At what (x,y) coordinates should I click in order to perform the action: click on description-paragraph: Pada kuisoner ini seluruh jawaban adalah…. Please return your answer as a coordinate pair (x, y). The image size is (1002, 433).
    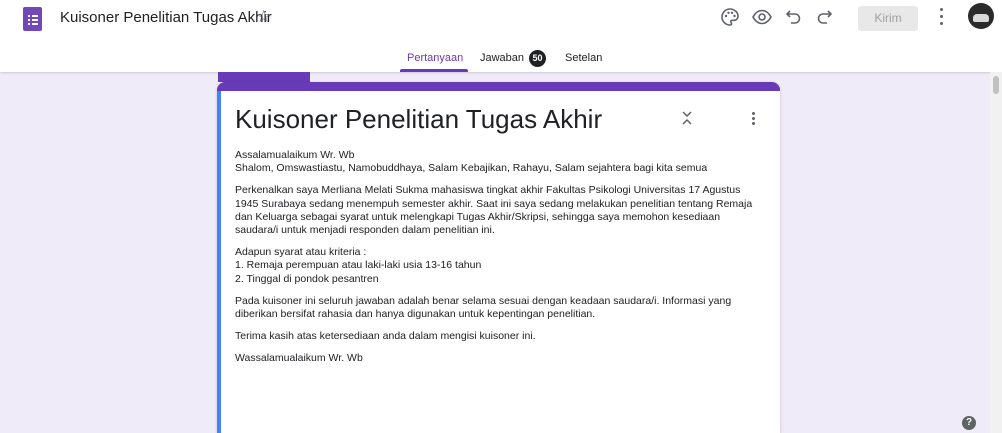
    Looking at the image, I should click on (483, 307).